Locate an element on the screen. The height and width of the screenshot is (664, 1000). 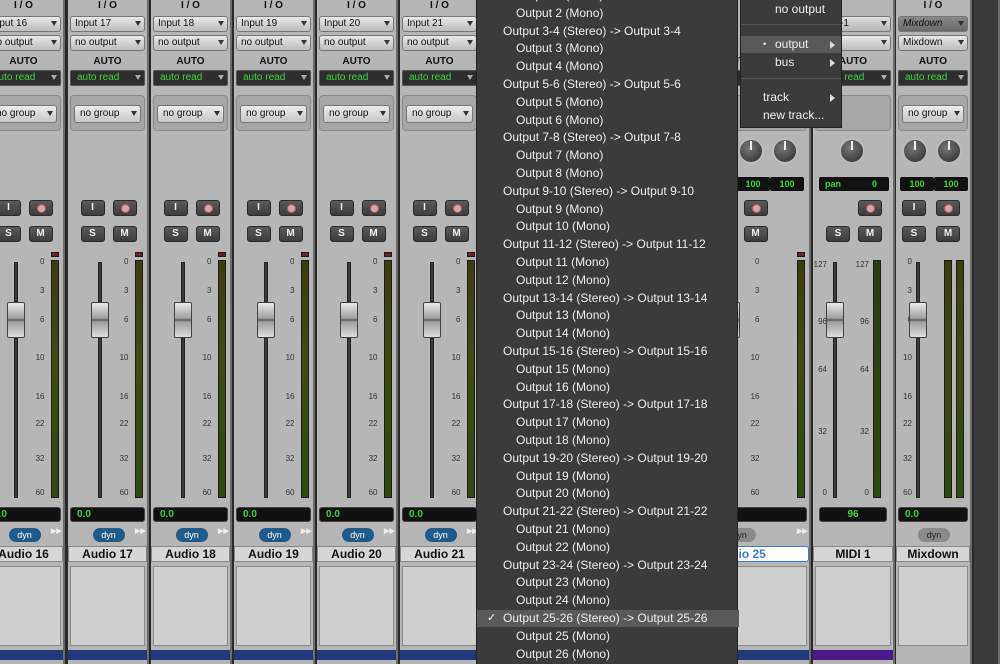
output-menu-item: Output 8 (Mono) is located at coordinates (608, 173).